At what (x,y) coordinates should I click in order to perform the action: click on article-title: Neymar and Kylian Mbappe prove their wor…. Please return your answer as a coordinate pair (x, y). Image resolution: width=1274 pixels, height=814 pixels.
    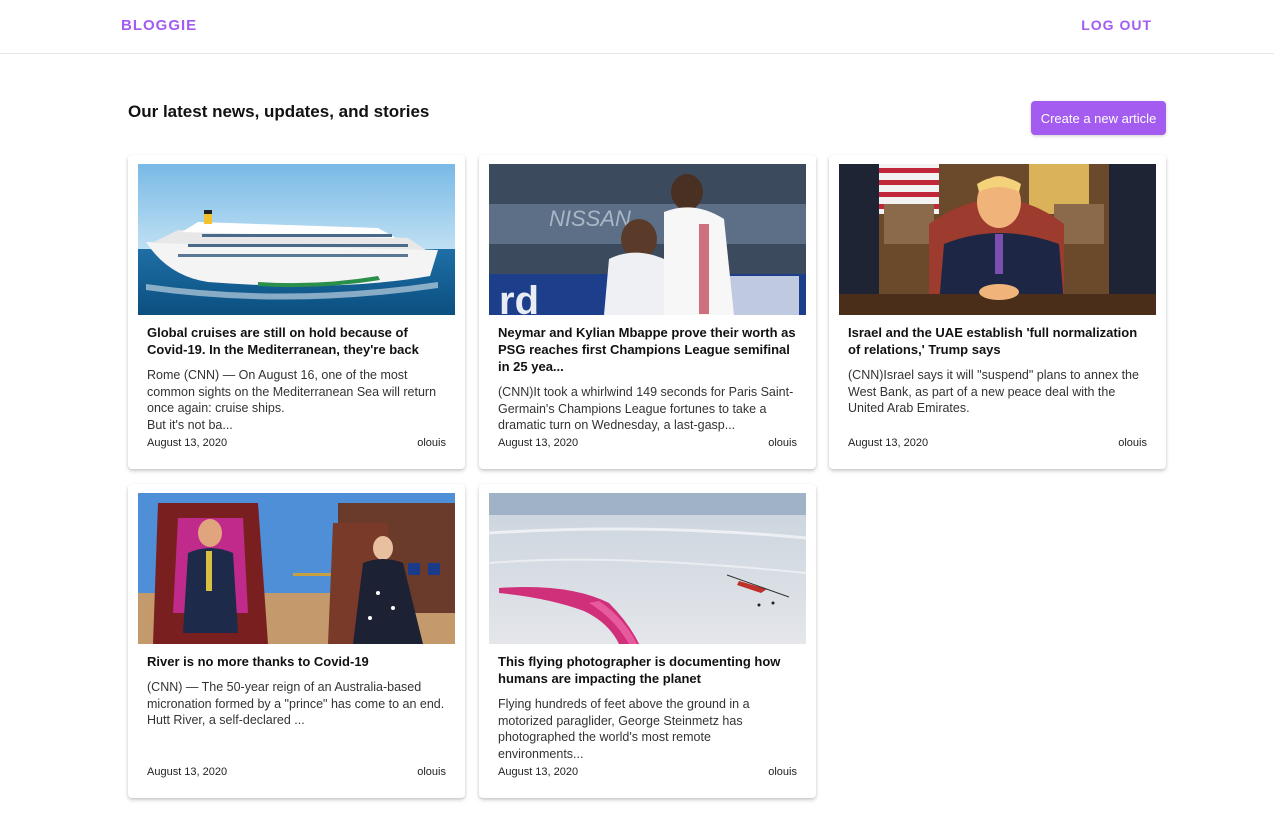
    Looking at the image, I should click on (648, 349).